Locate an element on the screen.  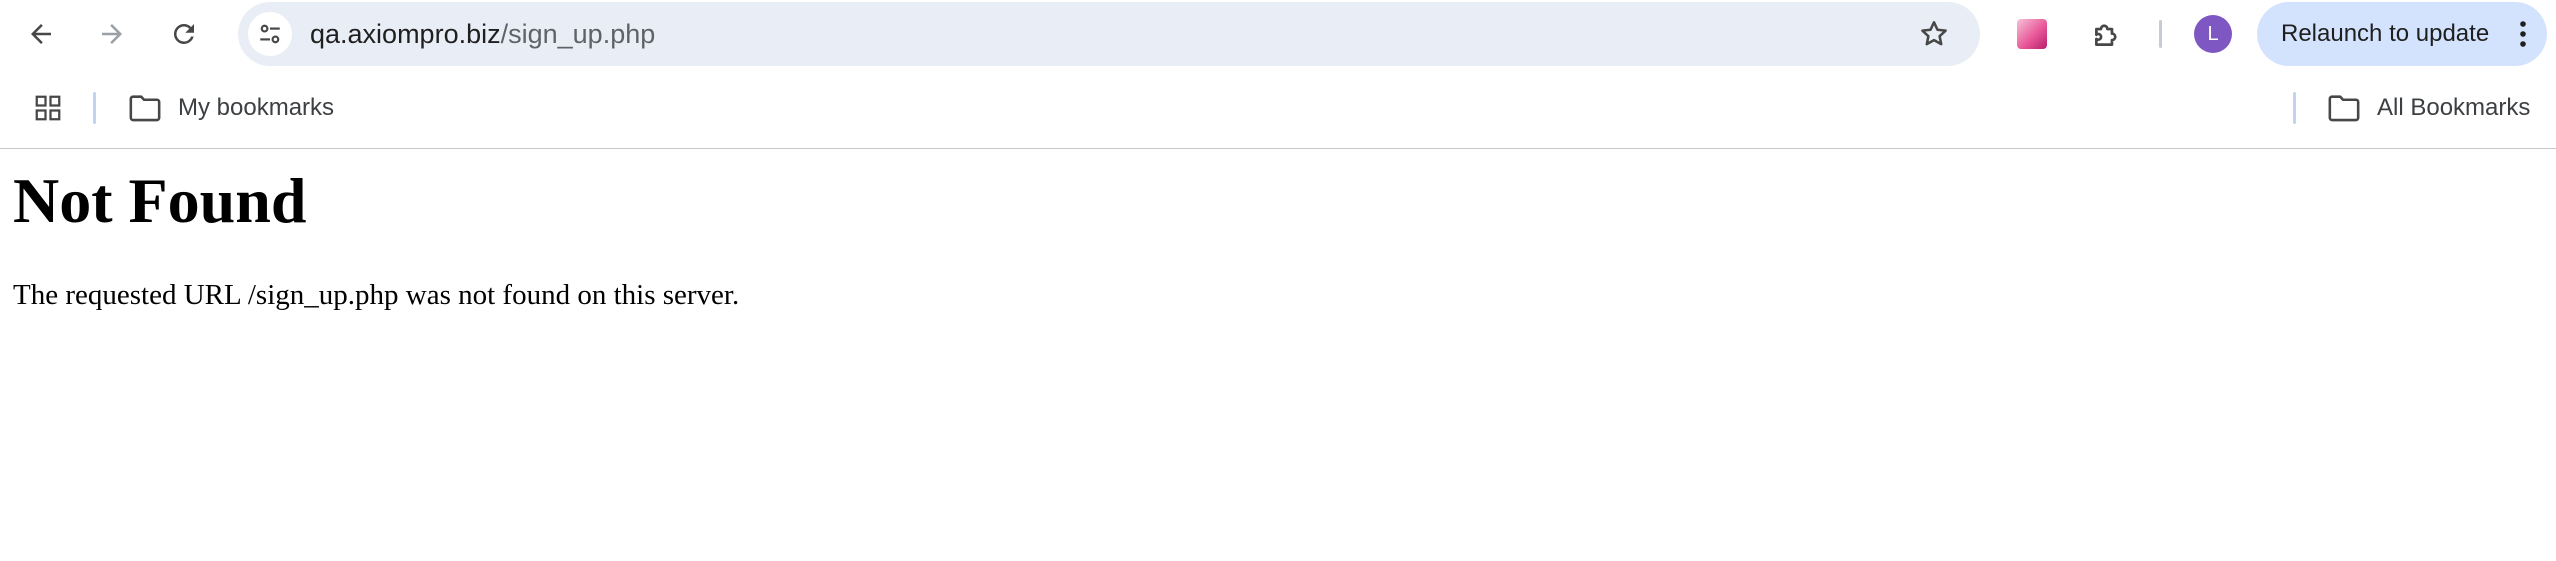
gradient-square-icon is located at coordinates (2032, 34).